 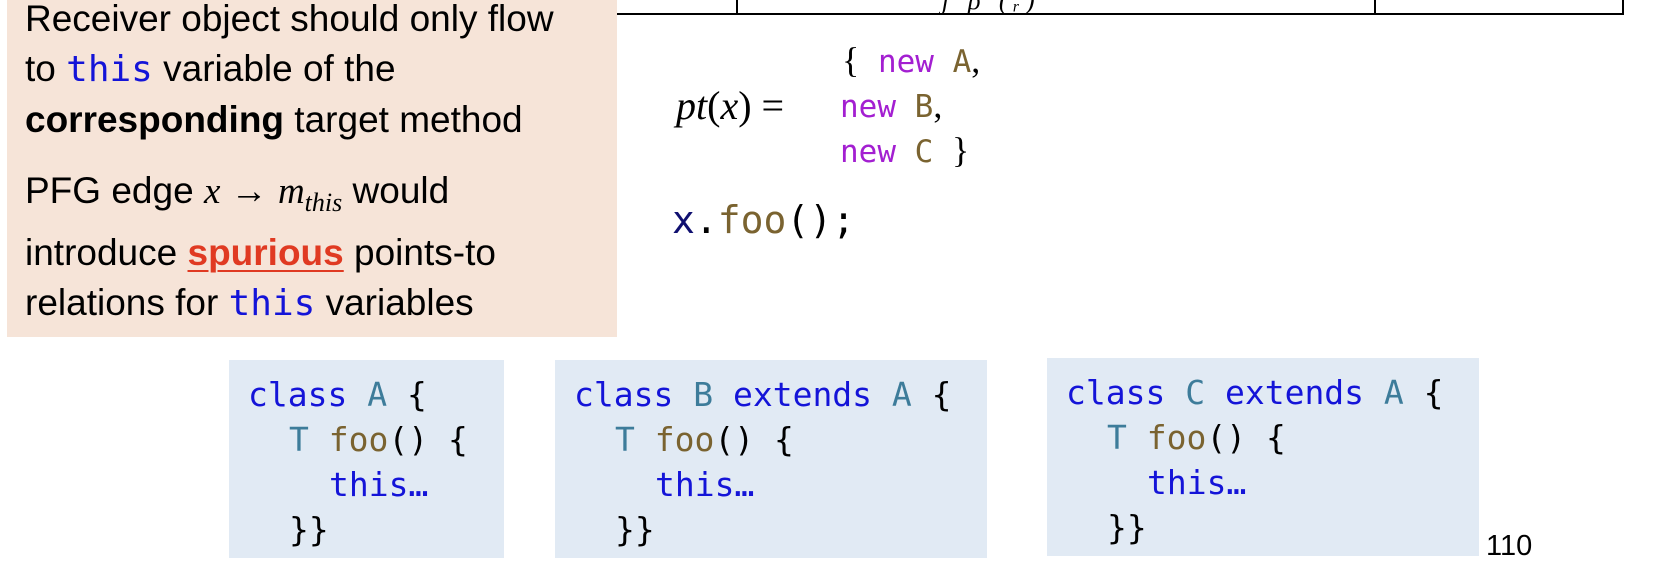 I want to click on class-declaration: class B extends A {, so click(x=763, y=395).